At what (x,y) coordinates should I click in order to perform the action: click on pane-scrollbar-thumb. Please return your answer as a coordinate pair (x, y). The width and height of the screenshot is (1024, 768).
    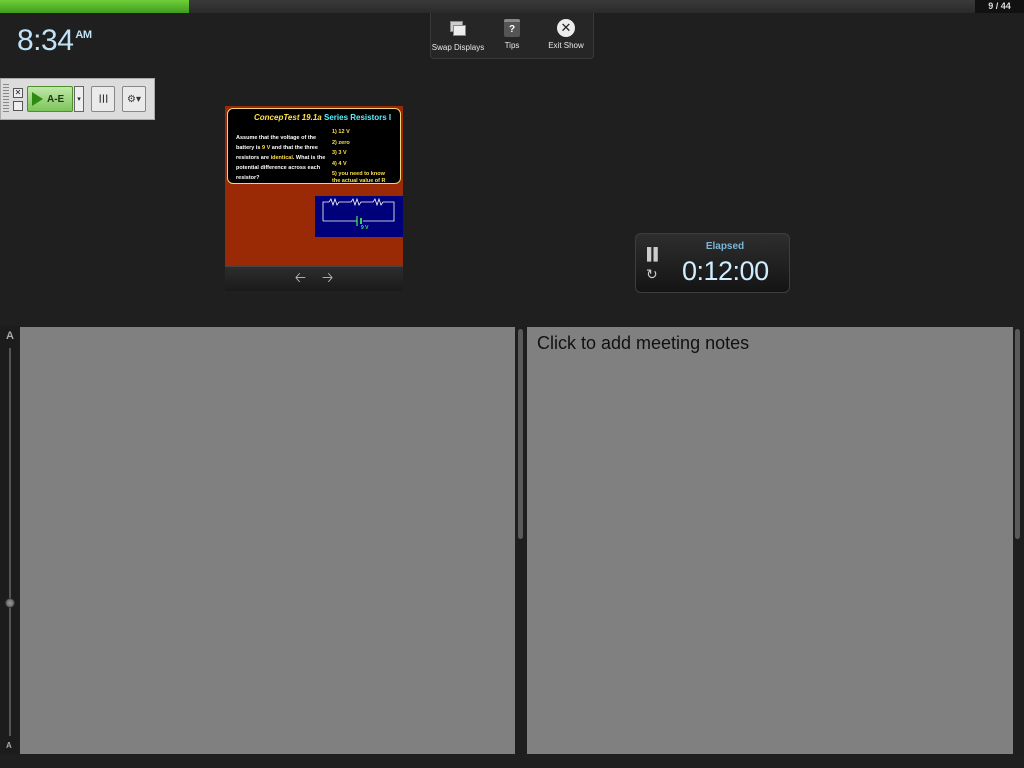
    Looking at the image, I should click on (520, 434).